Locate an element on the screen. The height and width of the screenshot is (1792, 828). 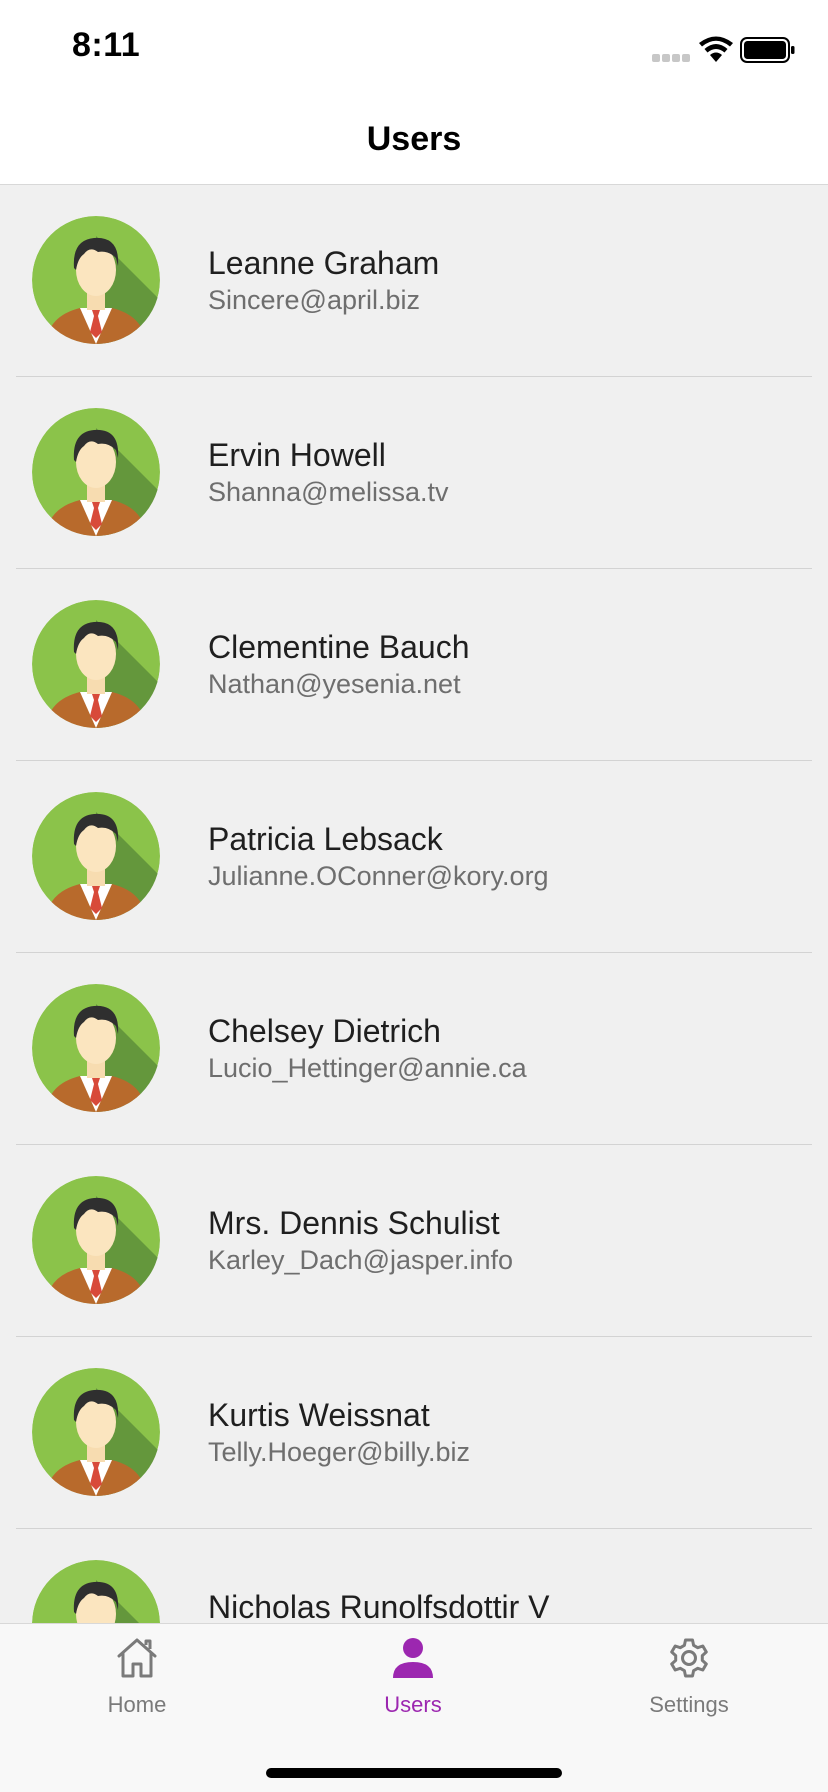
tab-settings: Settings is located at coordinates (689, 1684).